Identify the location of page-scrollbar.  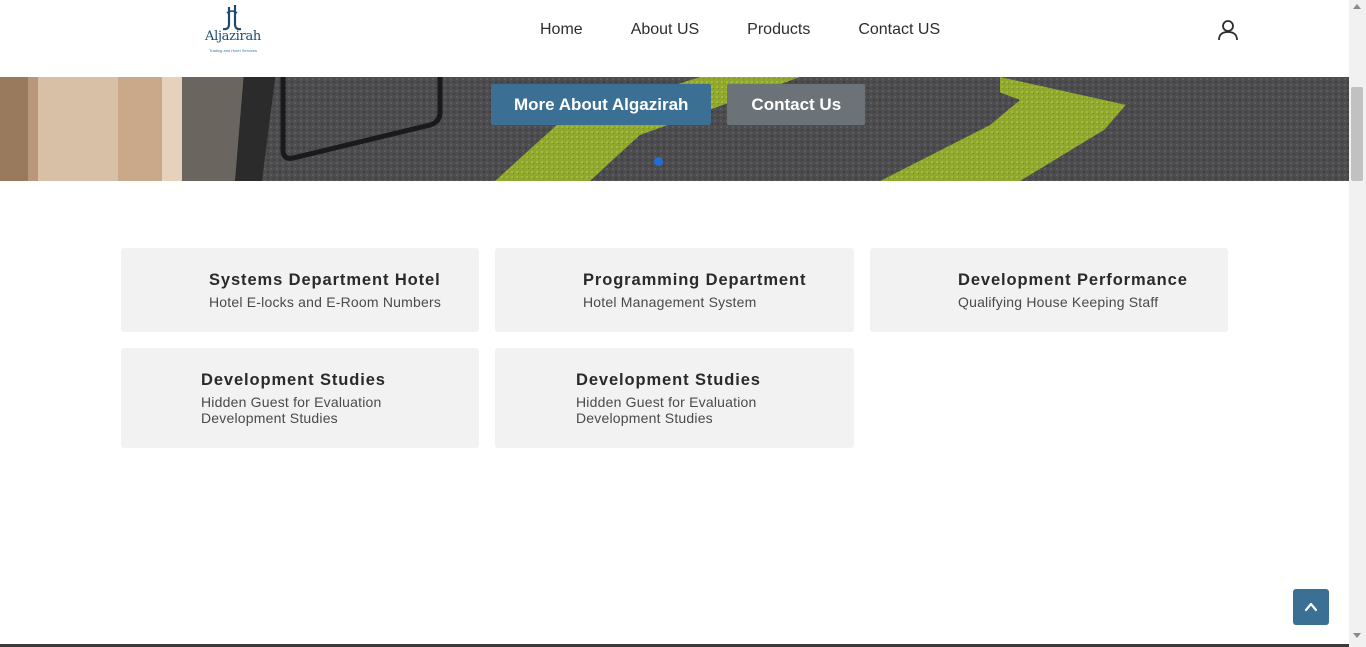
(1357, 323).